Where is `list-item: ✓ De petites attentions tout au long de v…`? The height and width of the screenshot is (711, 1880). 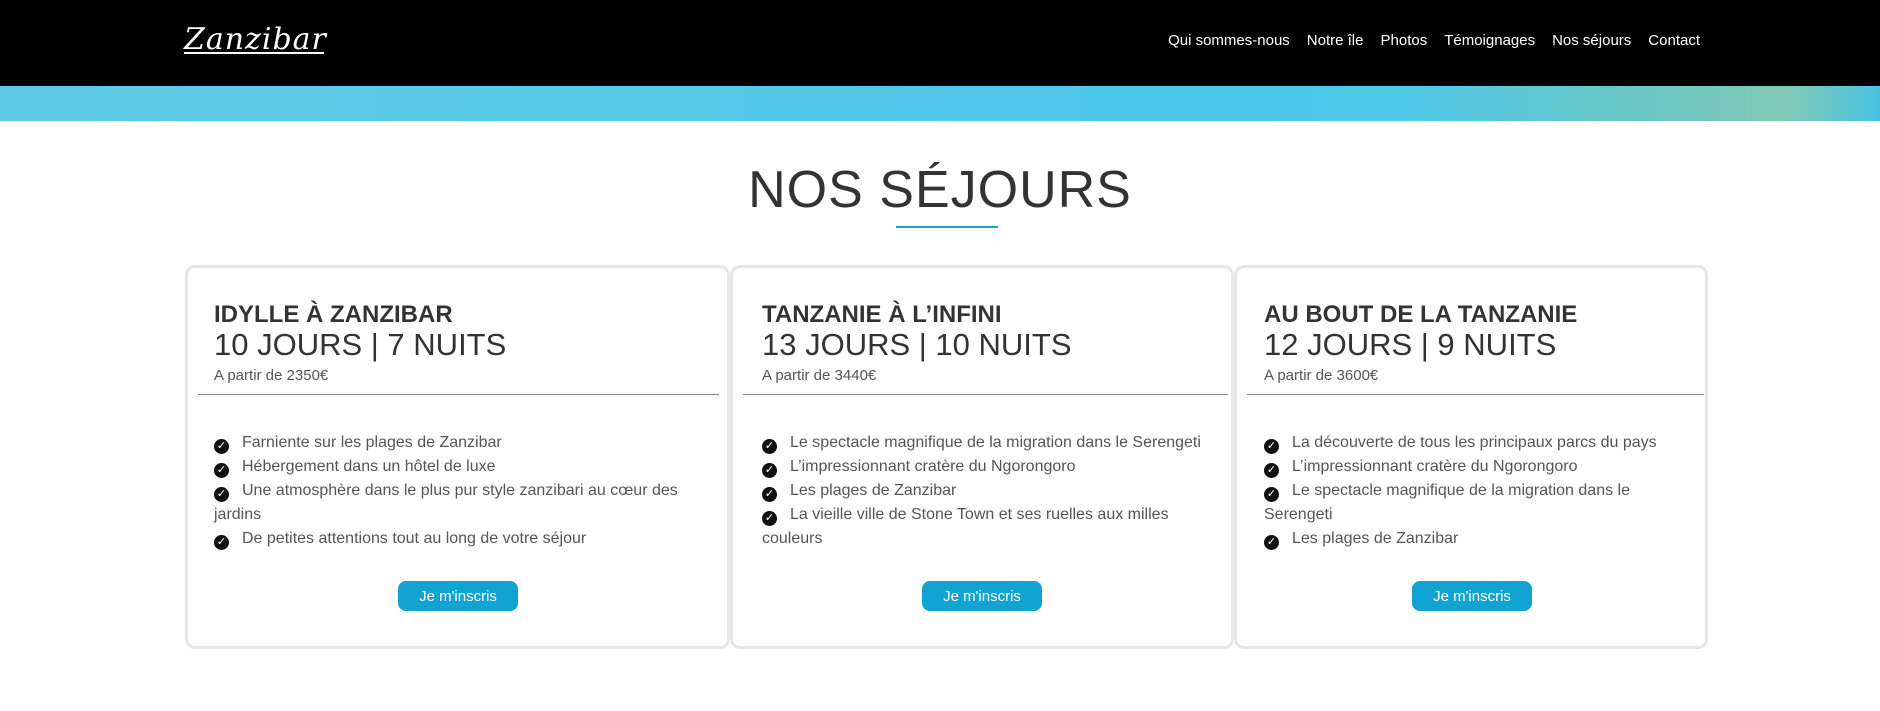 list-item: ✓ De petites attentions tout au long de v… is located at coordinates (454, 539).